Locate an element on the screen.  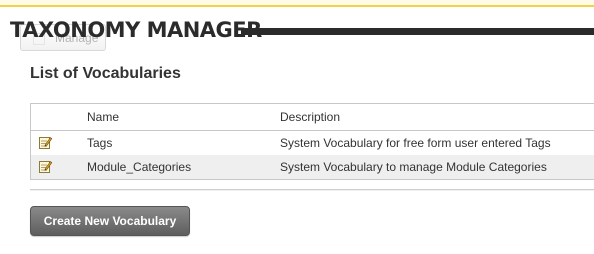
divider is located at coordinates (312, 190).